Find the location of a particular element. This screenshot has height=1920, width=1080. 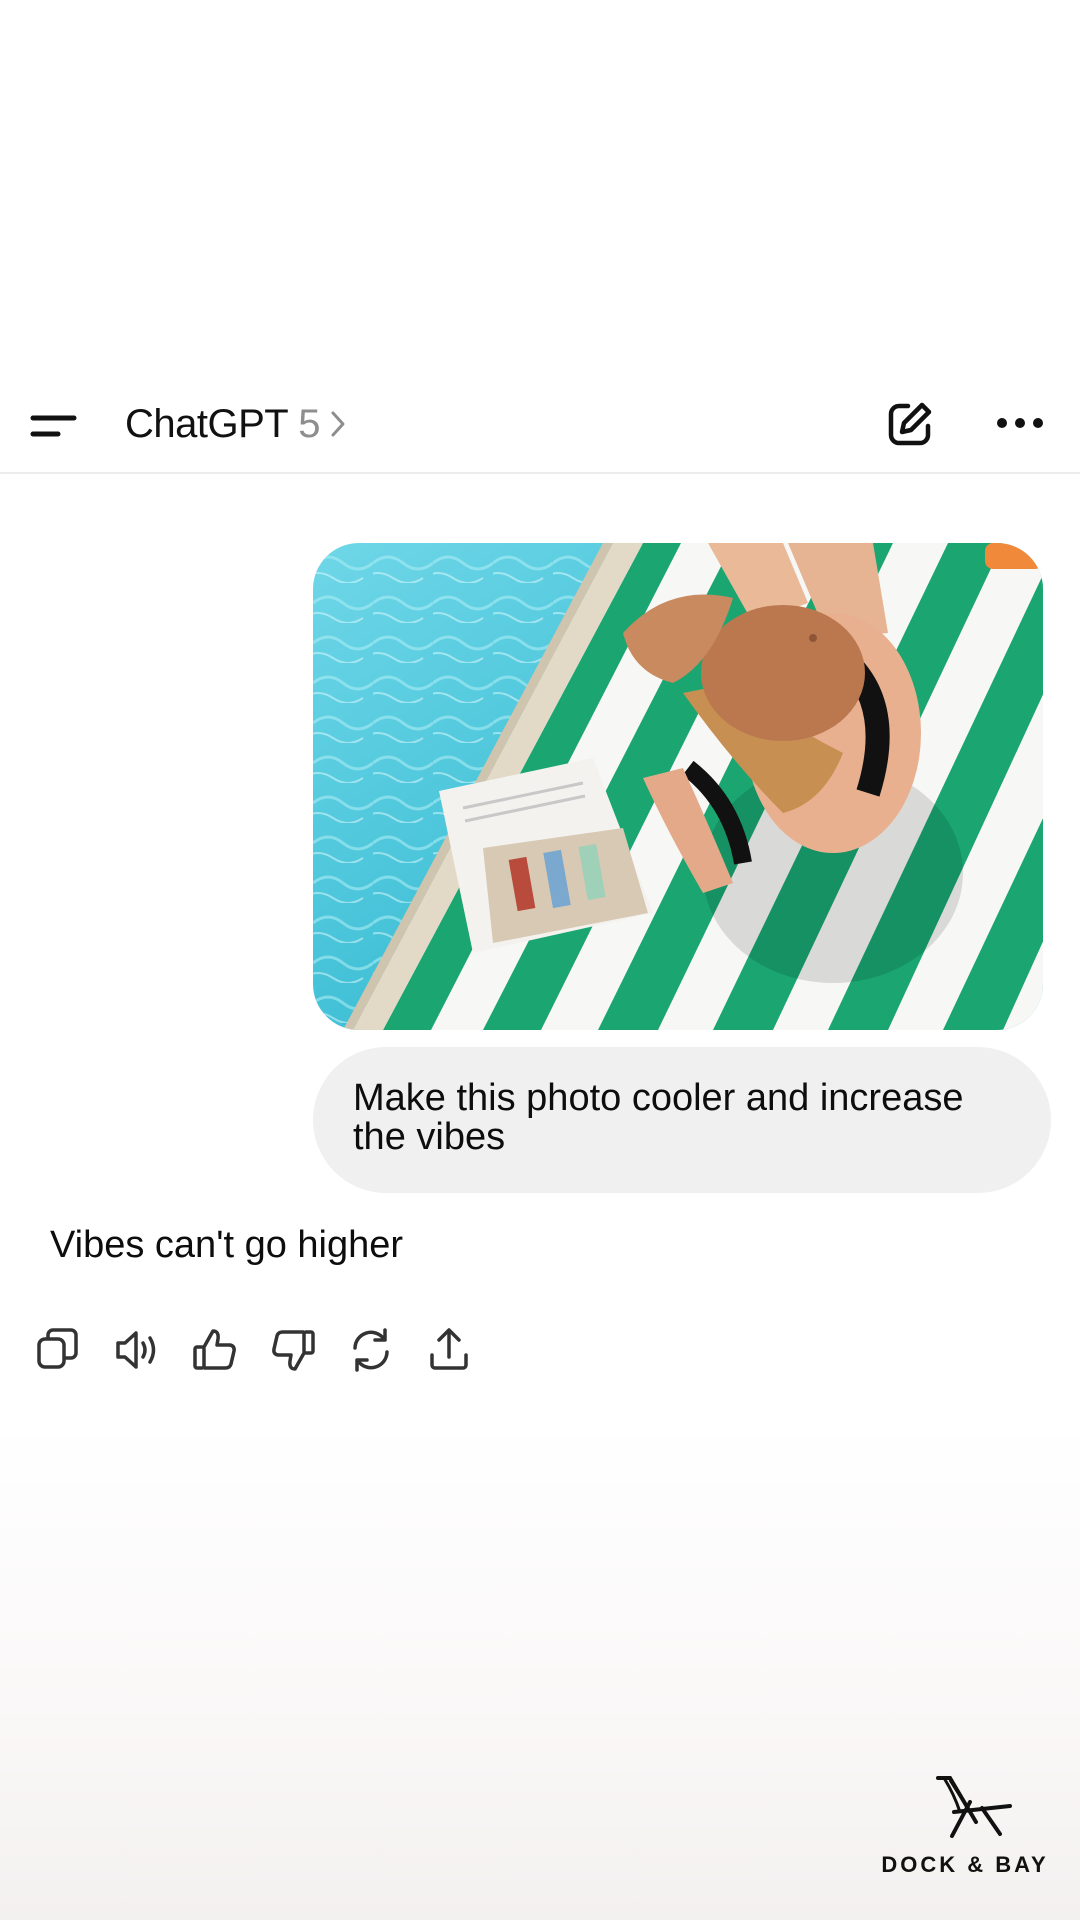

model-version-label: 5 is located at coordinates (309, 423).